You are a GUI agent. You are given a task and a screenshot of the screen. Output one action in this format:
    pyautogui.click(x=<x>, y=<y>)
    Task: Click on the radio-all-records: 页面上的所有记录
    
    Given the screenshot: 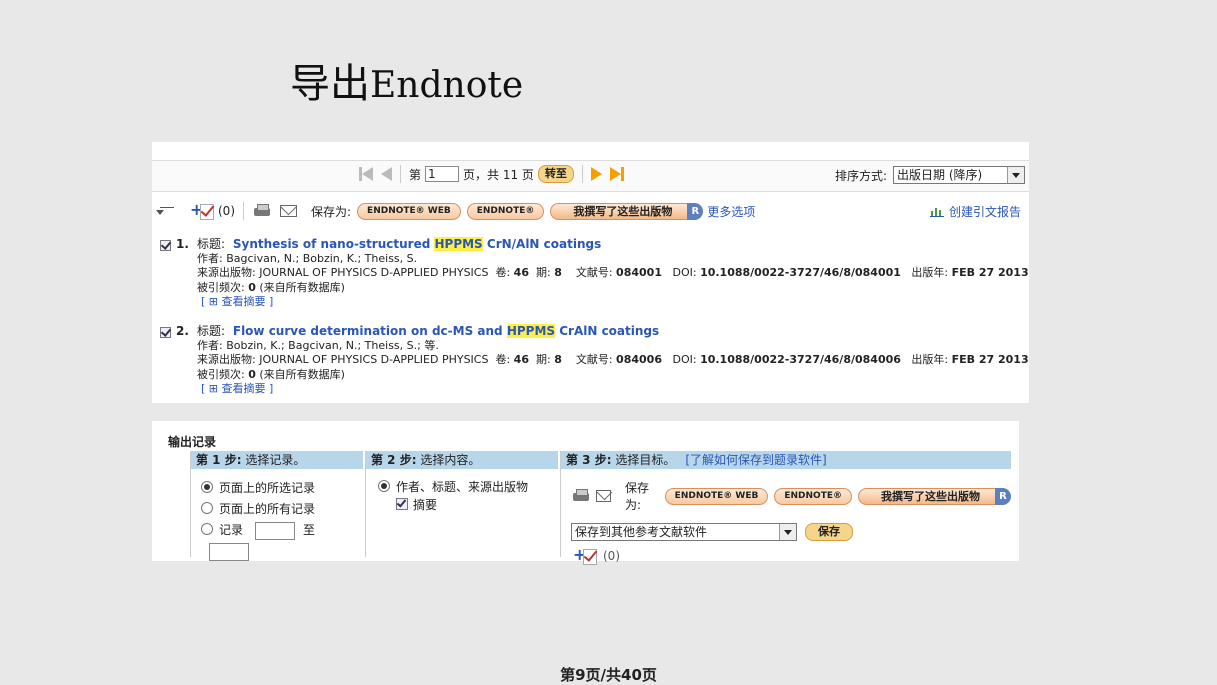 What is the action you would take?
    pyautogui.click(x=282, y=509)
    